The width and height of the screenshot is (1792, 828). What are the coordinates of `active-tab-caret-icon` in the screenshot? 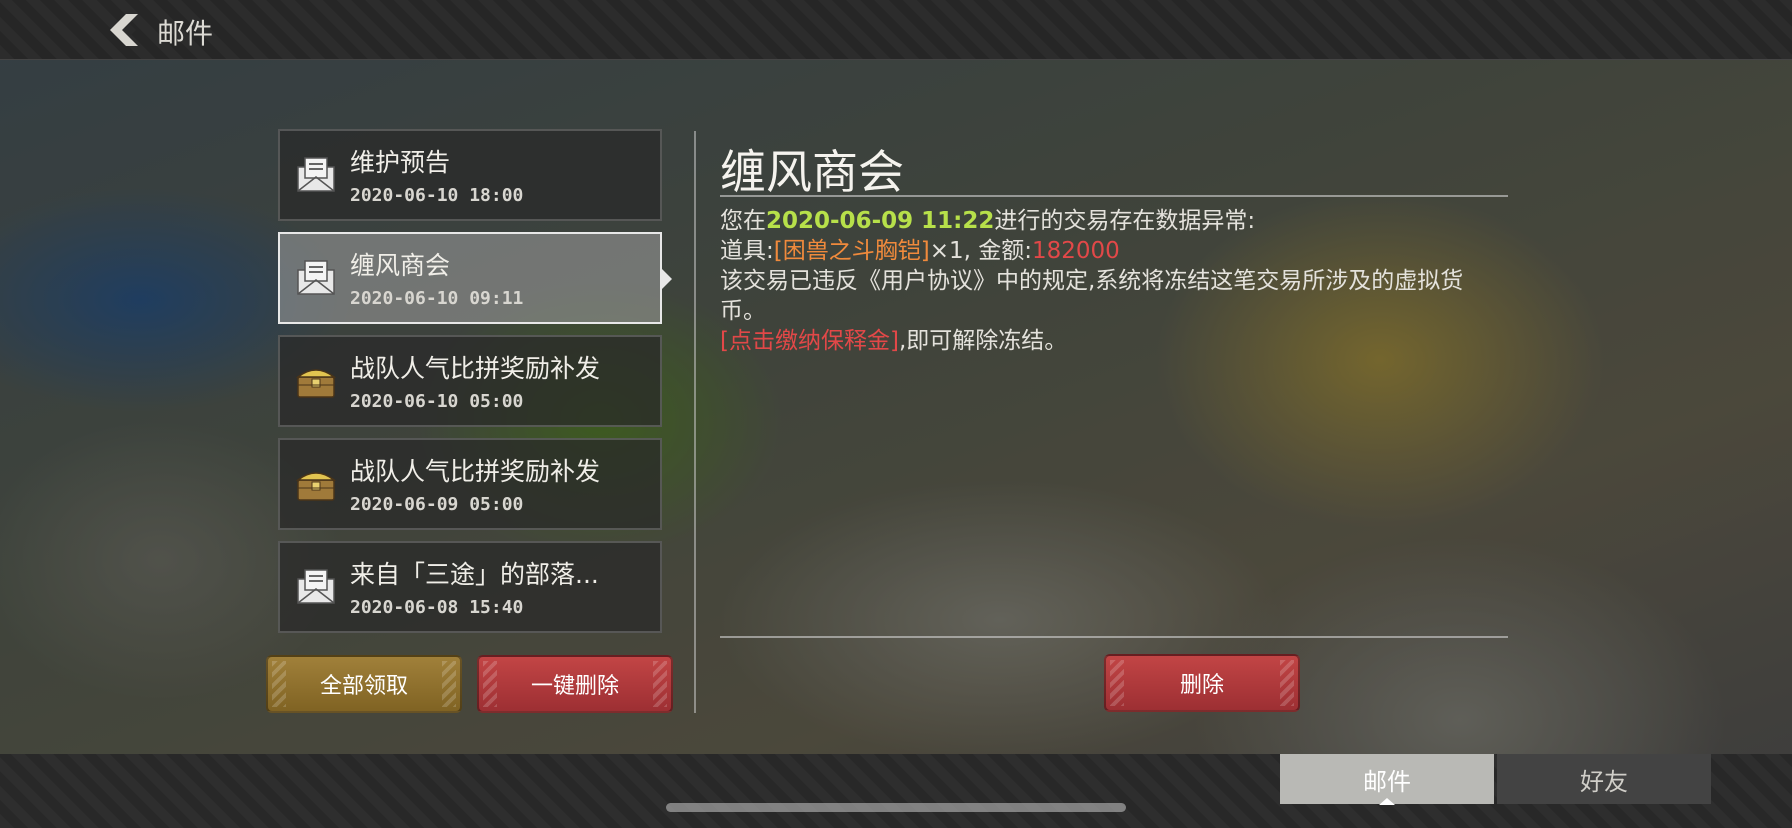 It's located at (1387, 801).